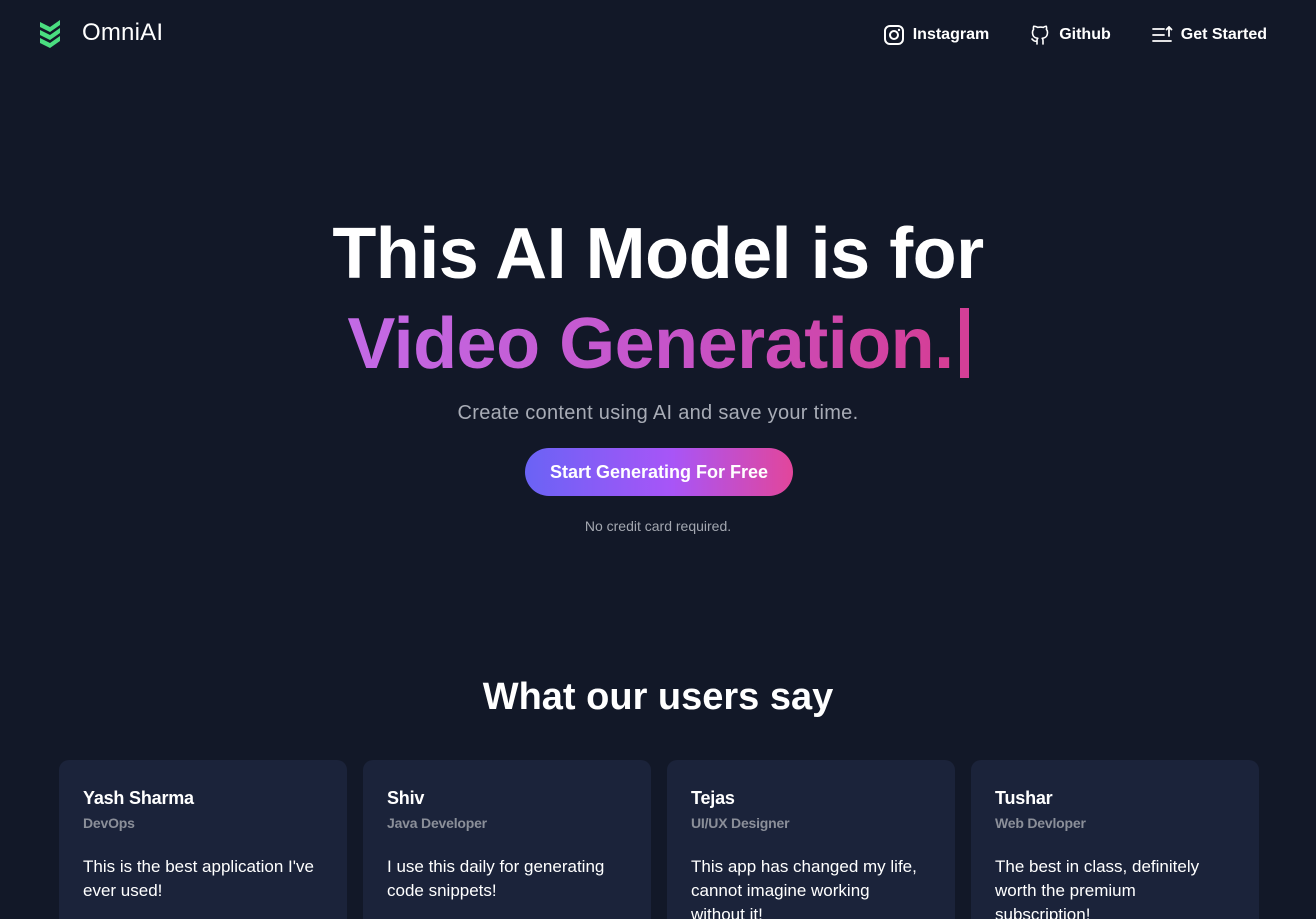  Describe the element at coordinates (658, 697) in the screenshot. I see `testimonials-title: What our users say` at that location.